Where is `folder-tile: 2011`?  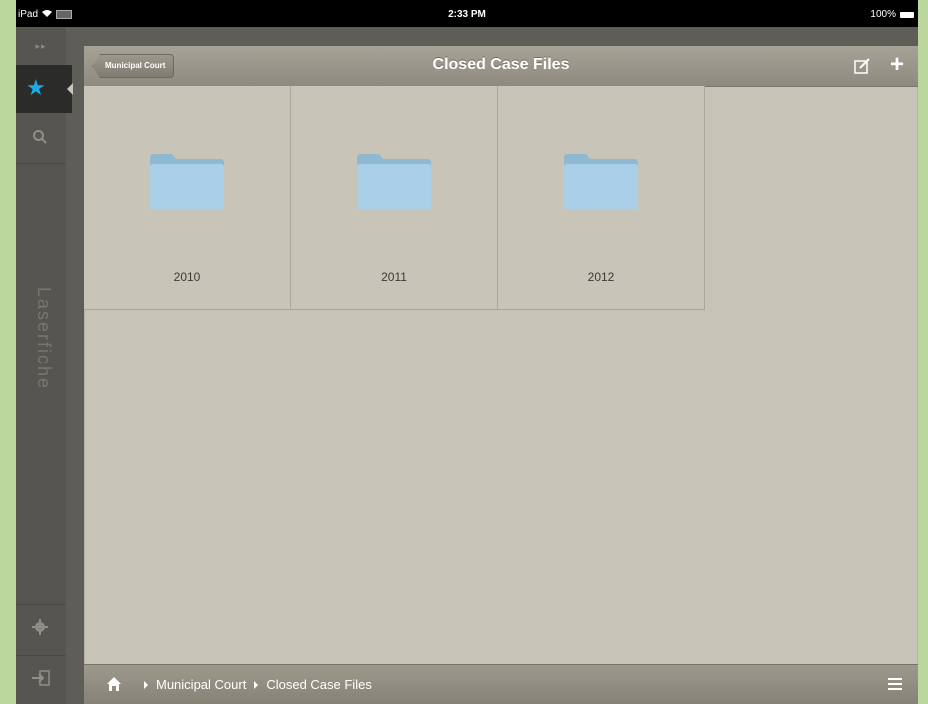 folder-tile: 2011 is located at coordinates (394, 198).